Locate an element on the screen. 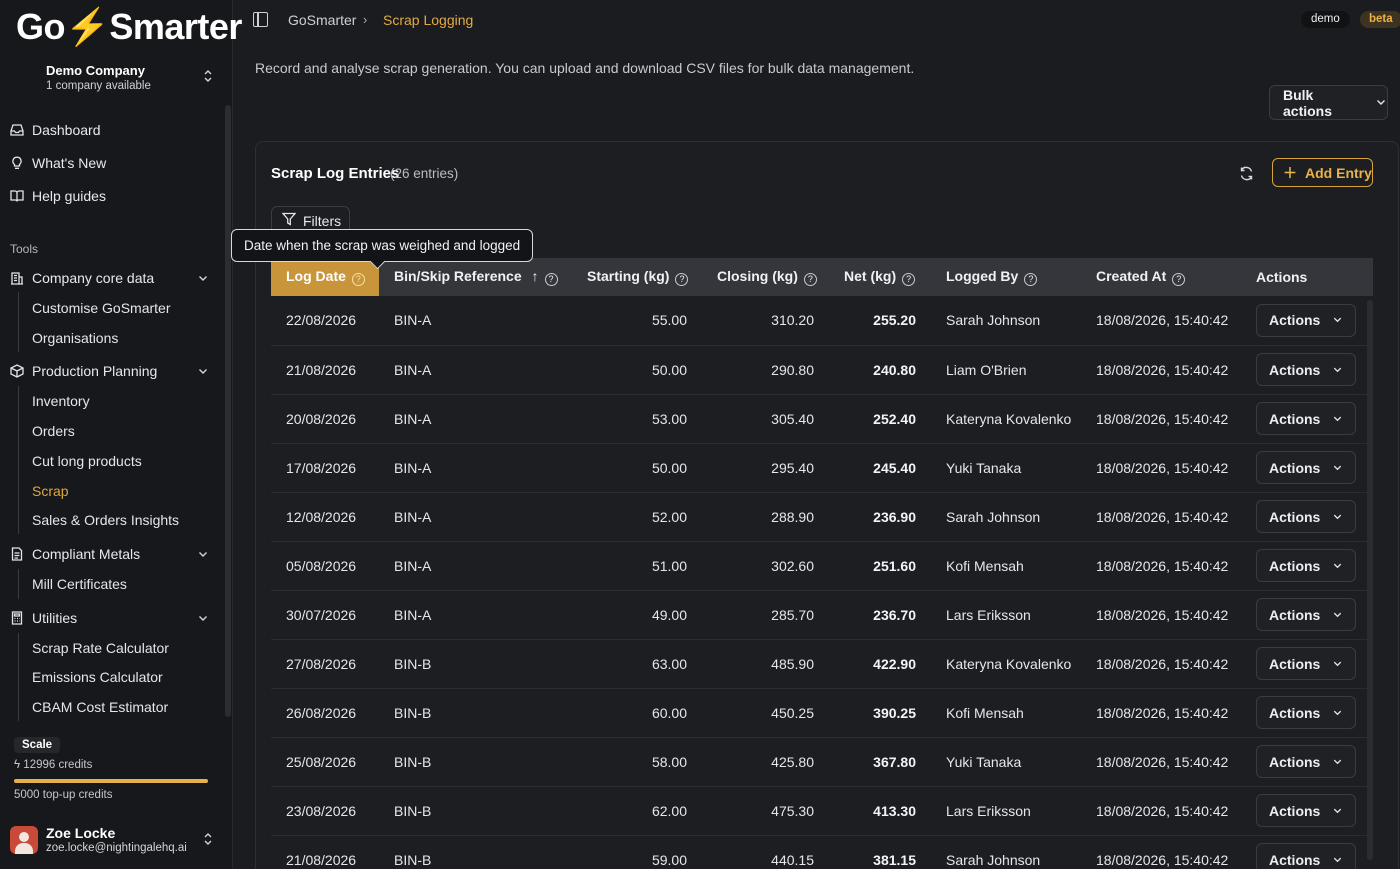 This screenshot has height=869, width=1400. sidebar-toggle-icon is located at coordinates (260, 19).